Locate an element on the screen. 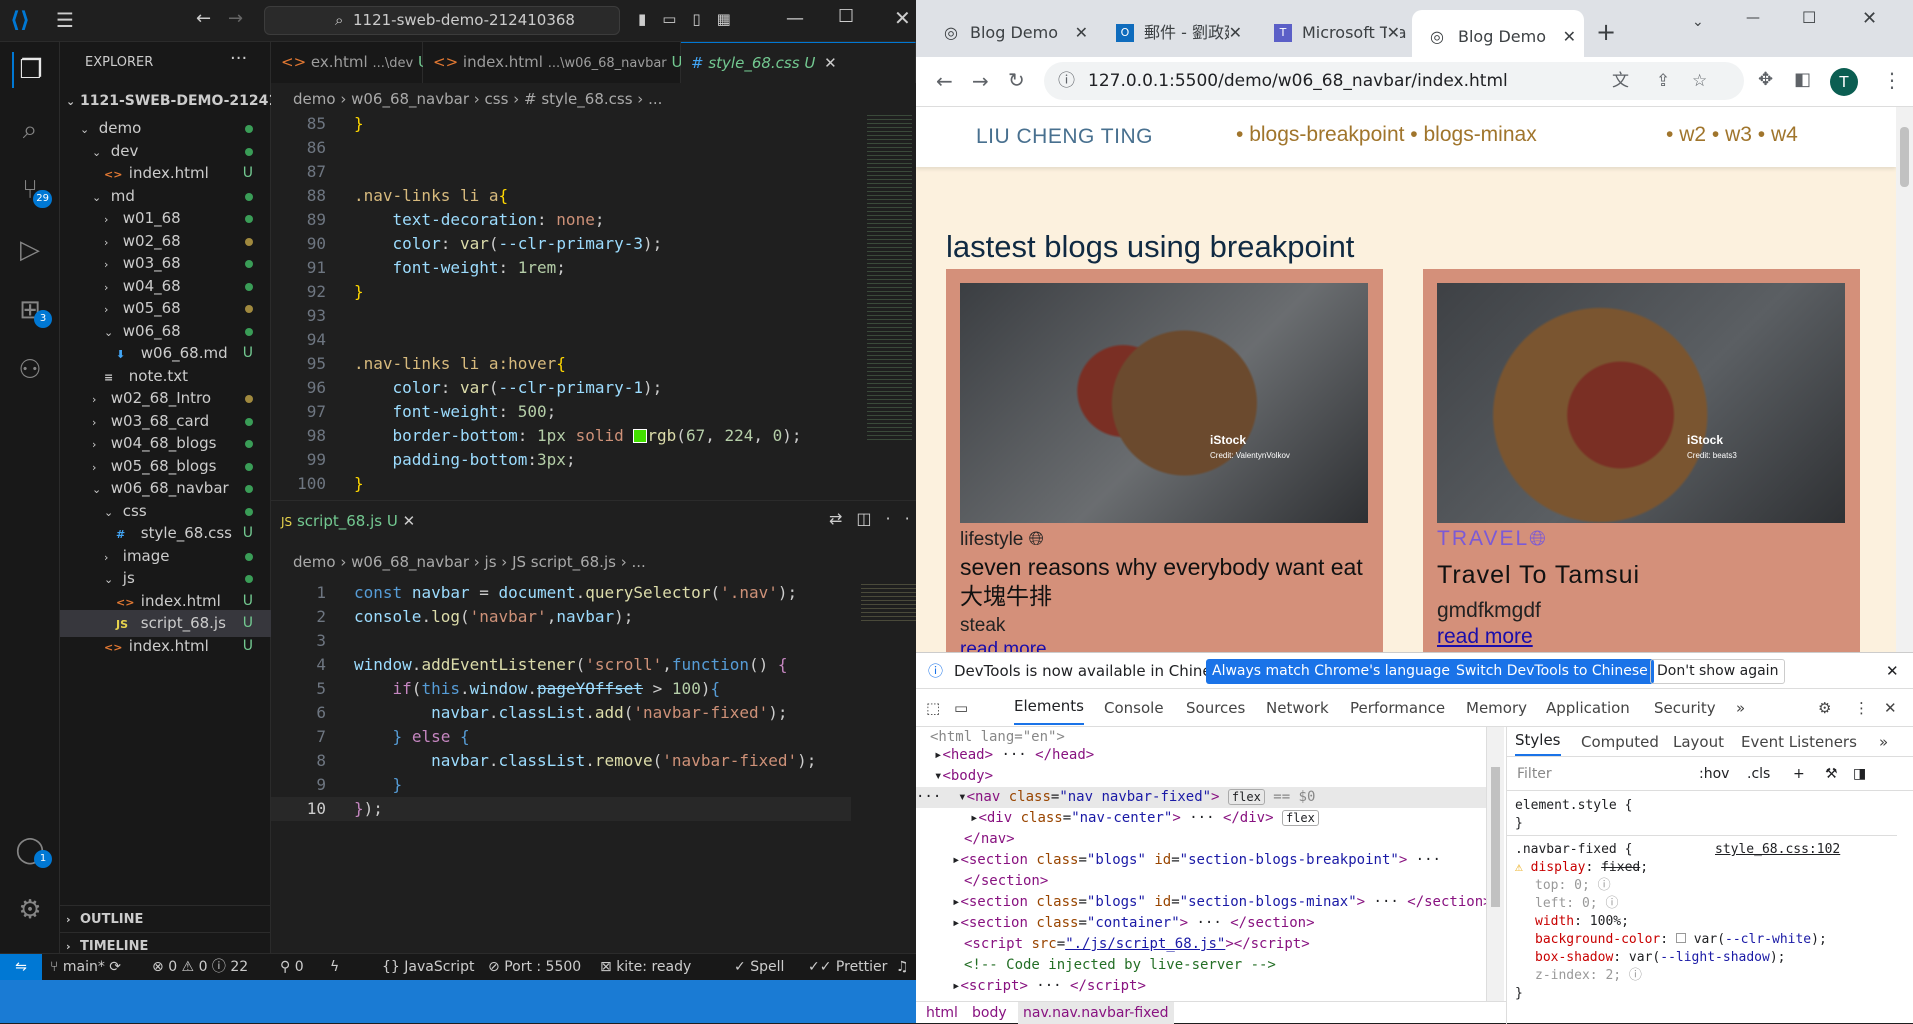 This screenshot has width=1913, height=1024. translate-icon: 文 is located at coordinates (1620, 81).